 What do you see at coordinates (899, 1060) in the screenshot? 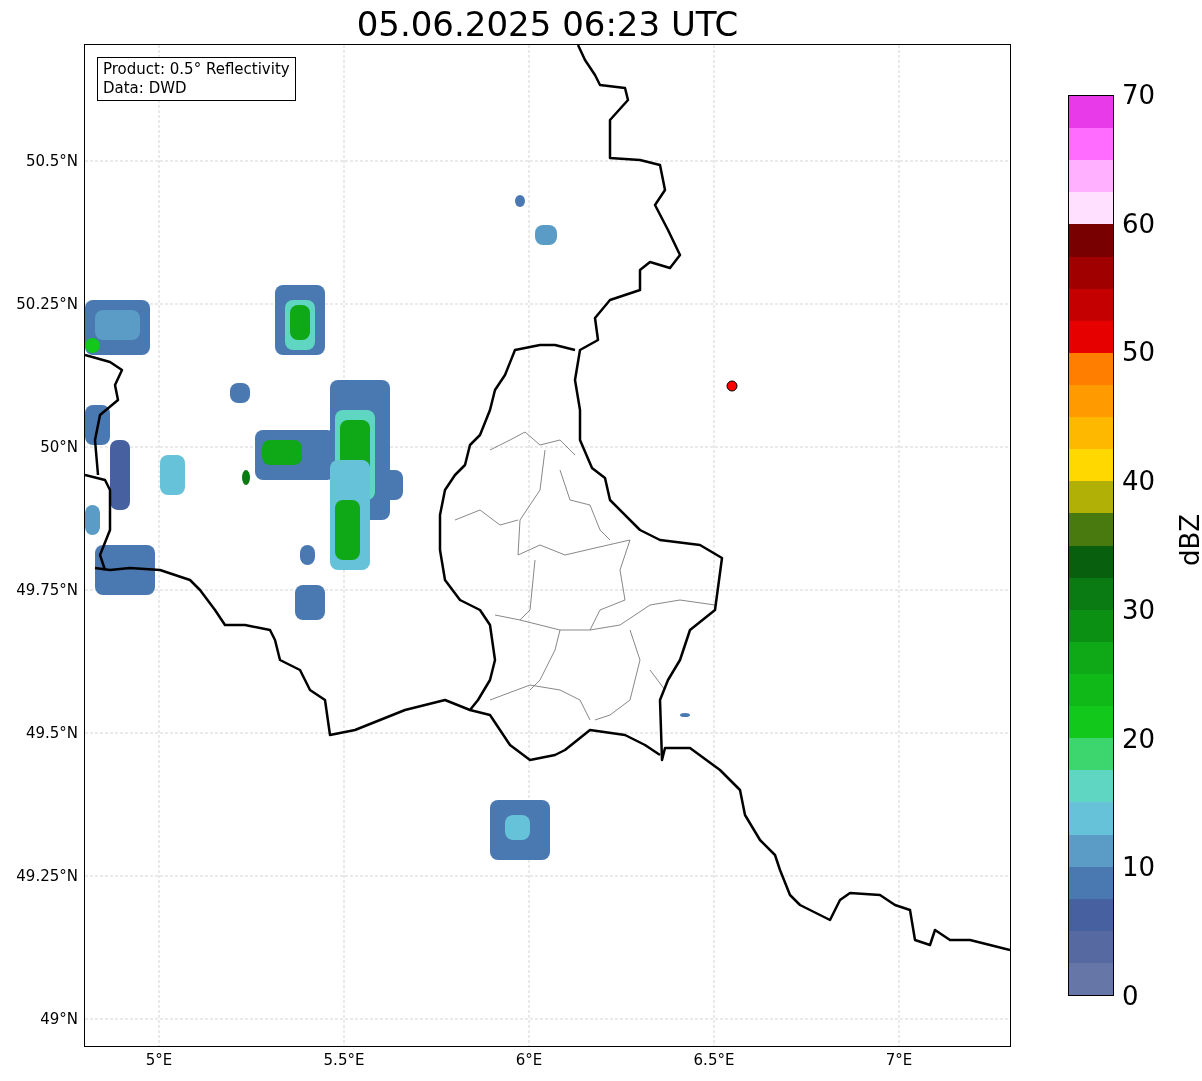
I see `longitude-label: 7°E` at bounding box center [899, 1060].